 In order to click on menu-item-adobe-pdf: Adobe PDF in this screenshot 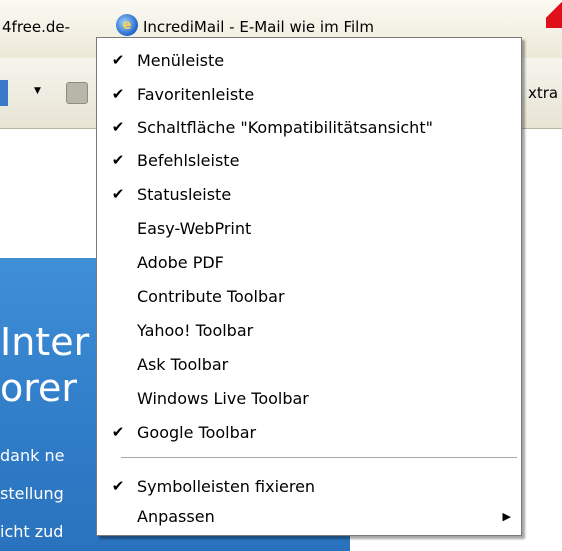, I will do `click(309, 262)`.